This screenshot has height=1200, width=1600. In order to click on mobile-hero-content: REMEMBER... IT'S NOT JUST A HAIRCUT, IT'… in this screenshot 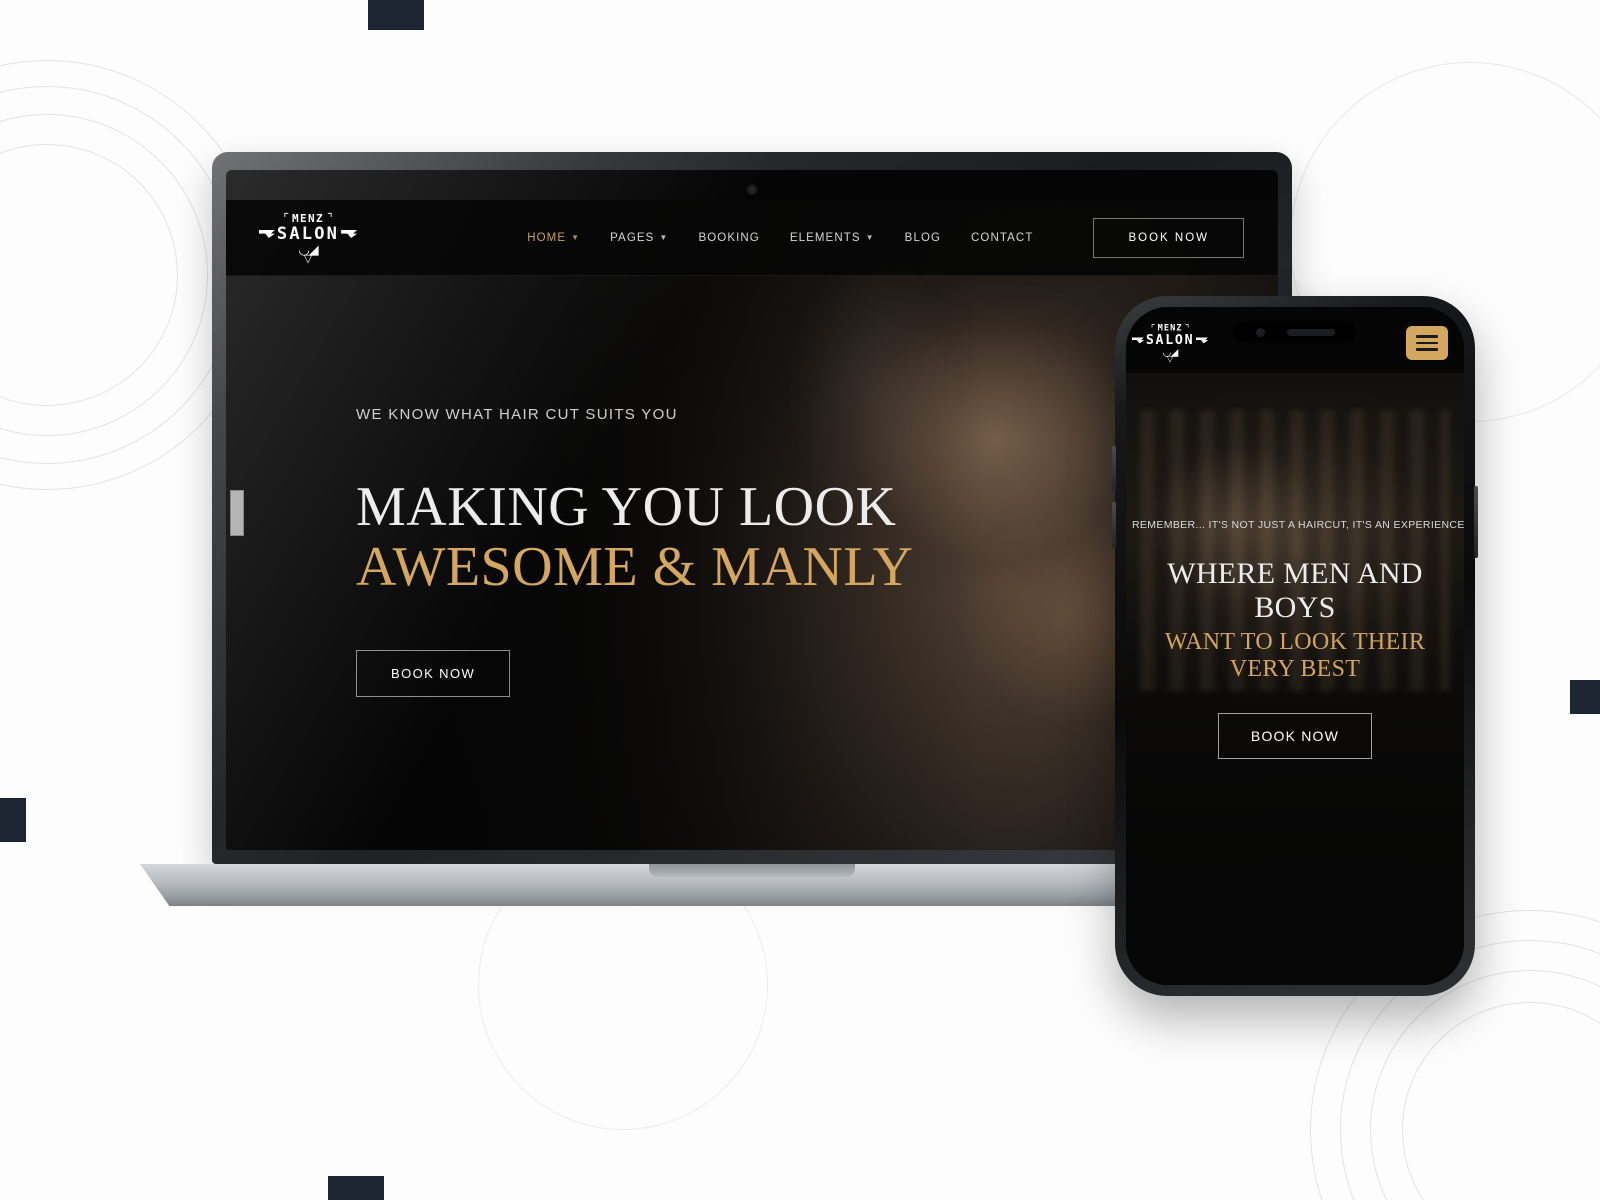, I will do `click(1295, 639)`.